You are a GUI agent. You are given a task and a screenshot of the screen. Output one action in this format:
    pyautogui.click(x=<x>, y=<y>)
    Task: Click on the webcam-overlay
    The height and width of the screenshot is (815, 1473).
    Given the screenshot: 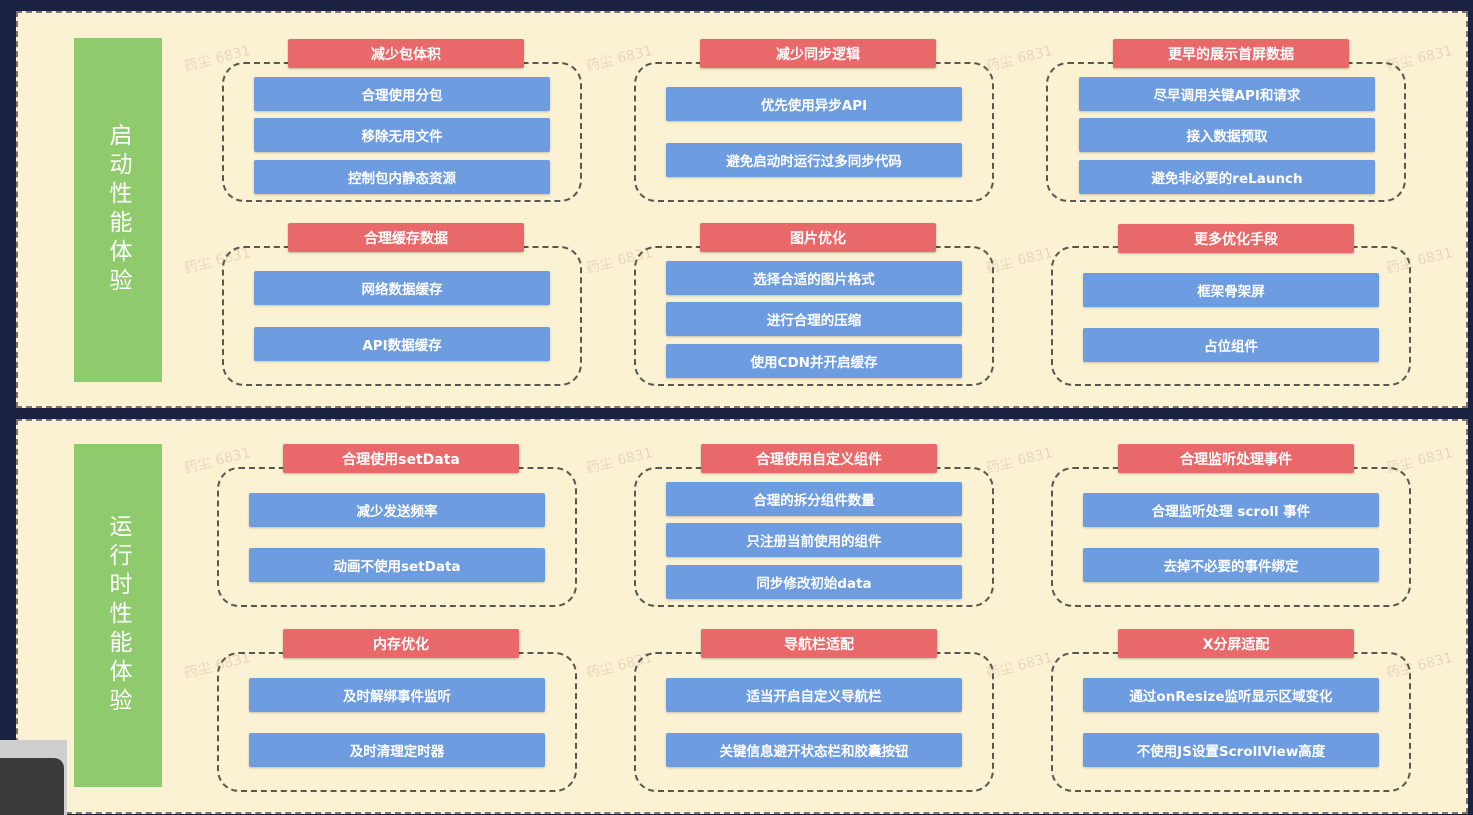 What is the action you would take?
    pyautogui.click(x=33, y=777)
    